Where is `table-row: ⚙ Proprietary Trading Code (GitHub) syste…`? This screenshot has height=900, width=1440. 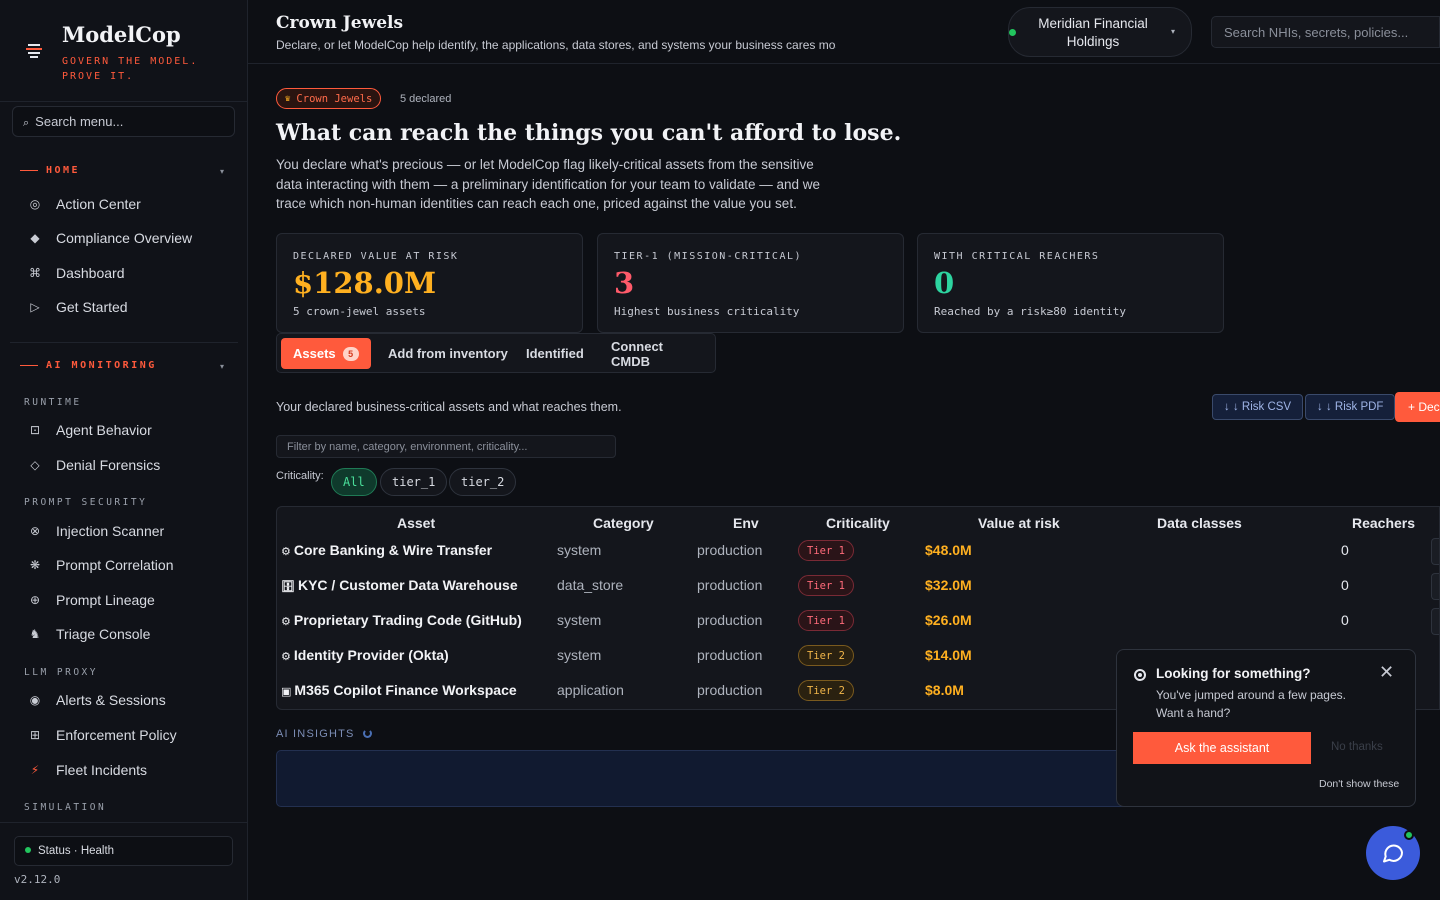
table-row: ⚙ Proprietary Trading Code (GitHub) syste… is located at coordinates (858, 621).